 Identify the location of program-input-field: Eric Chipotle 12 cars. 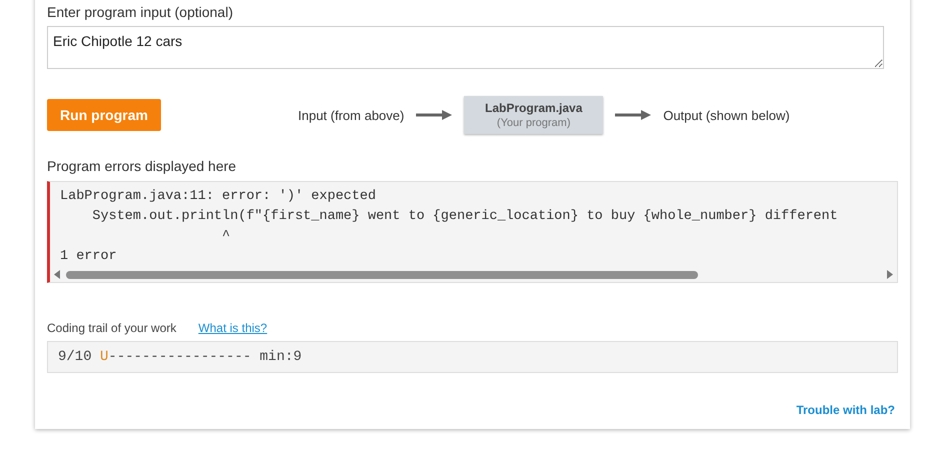
(465, 47).